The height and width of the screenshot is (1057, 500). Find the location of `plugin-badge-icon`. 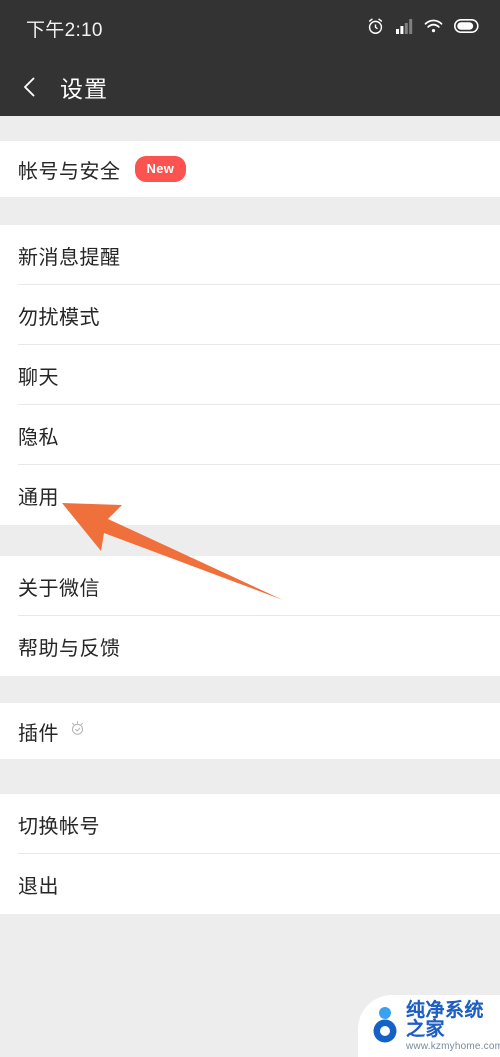

plugin-badge-icon is located at coordinates (77, 731).